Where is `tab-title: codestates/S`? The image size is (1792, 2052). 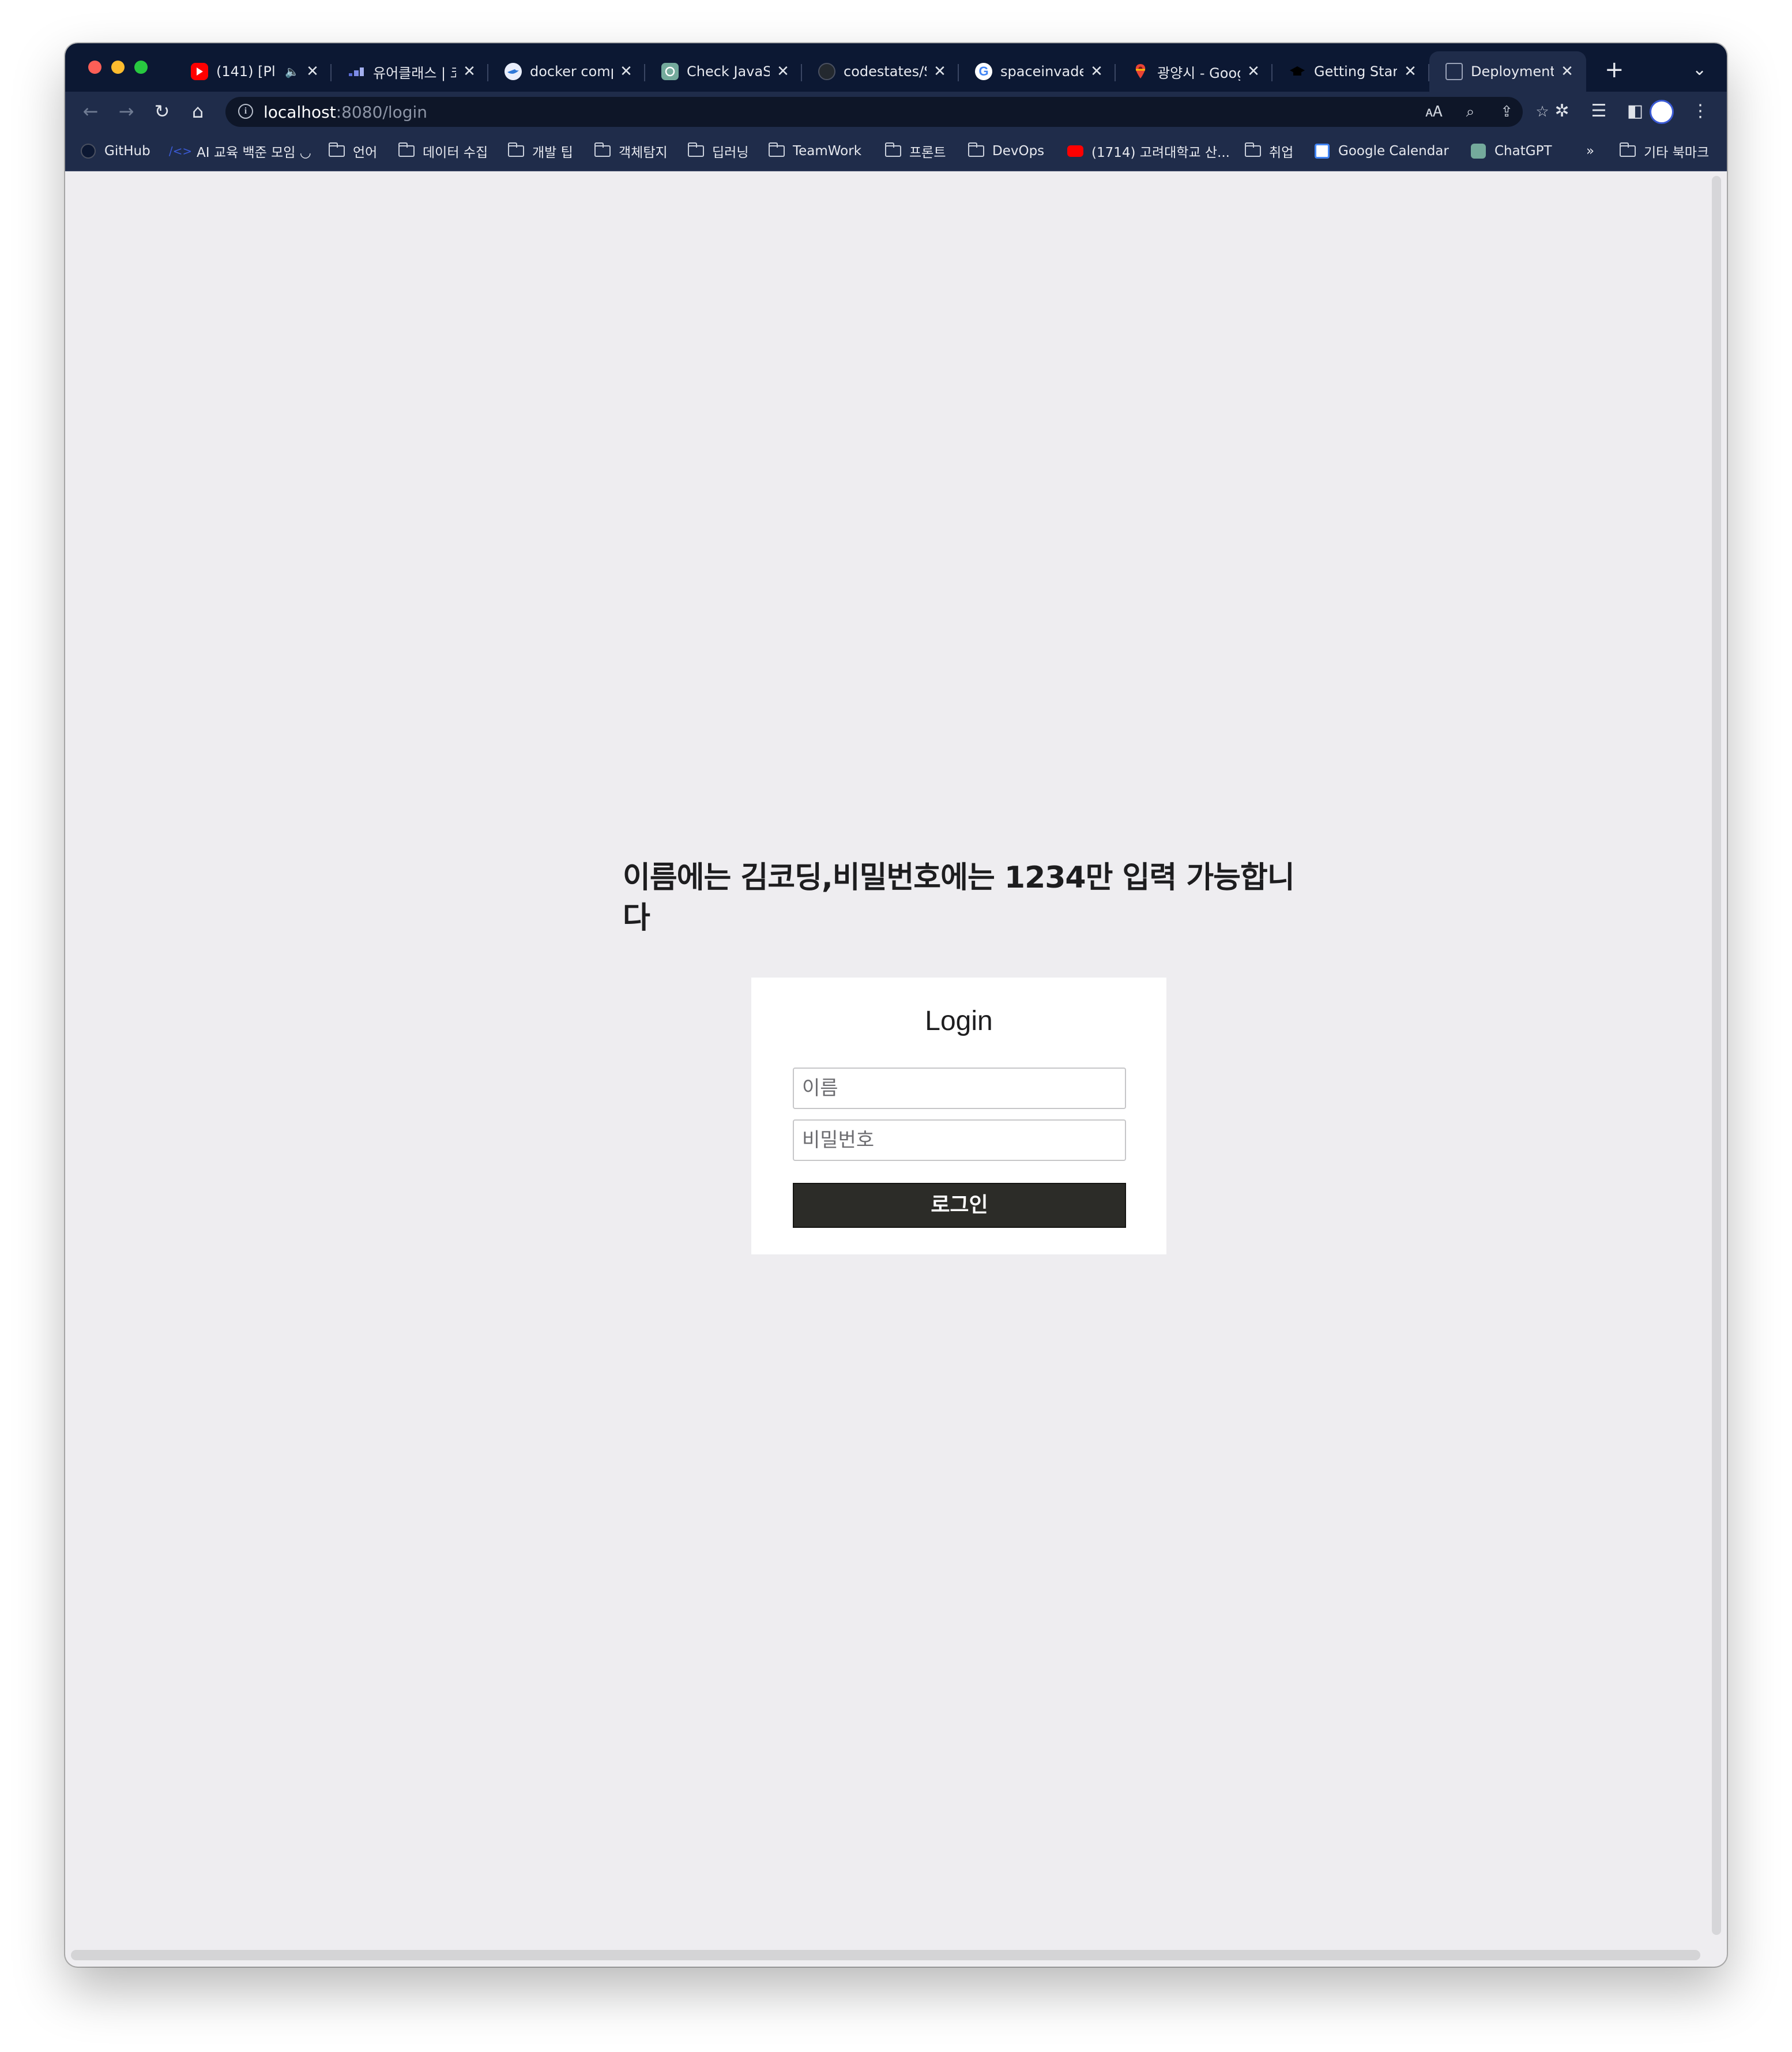 tab-title: codestates/S is located at coordinates (885, 71).